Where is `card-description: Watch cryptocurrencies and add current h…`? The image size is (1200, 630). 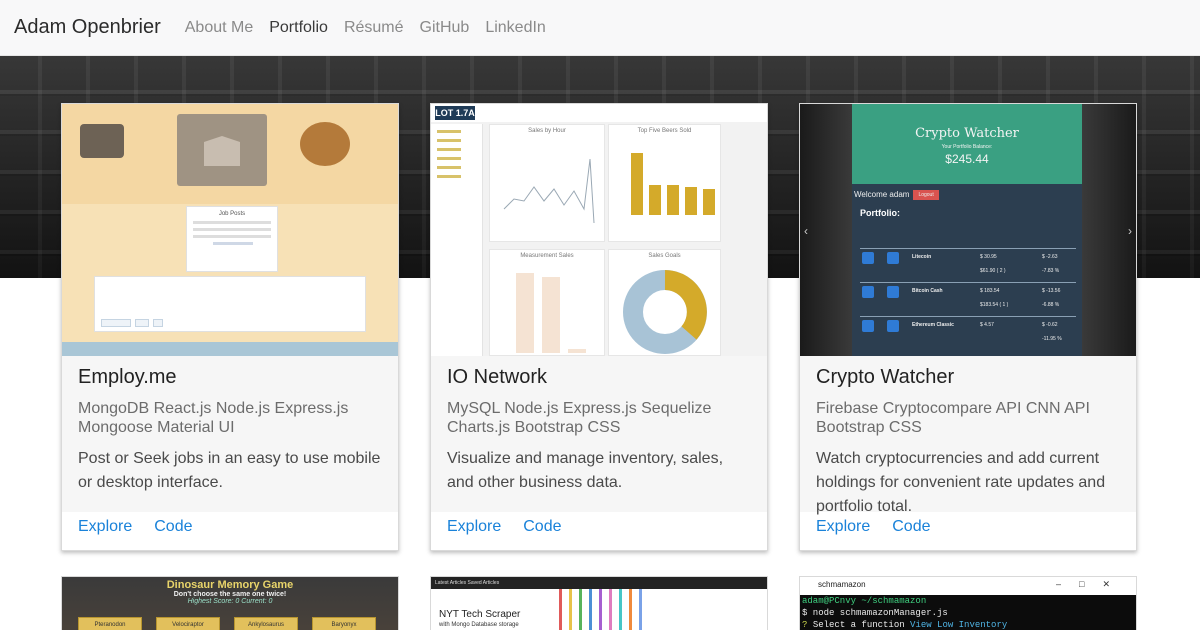
card-description: Watch cryptocurrencies and add current h… is located at coordinates (961, 482).